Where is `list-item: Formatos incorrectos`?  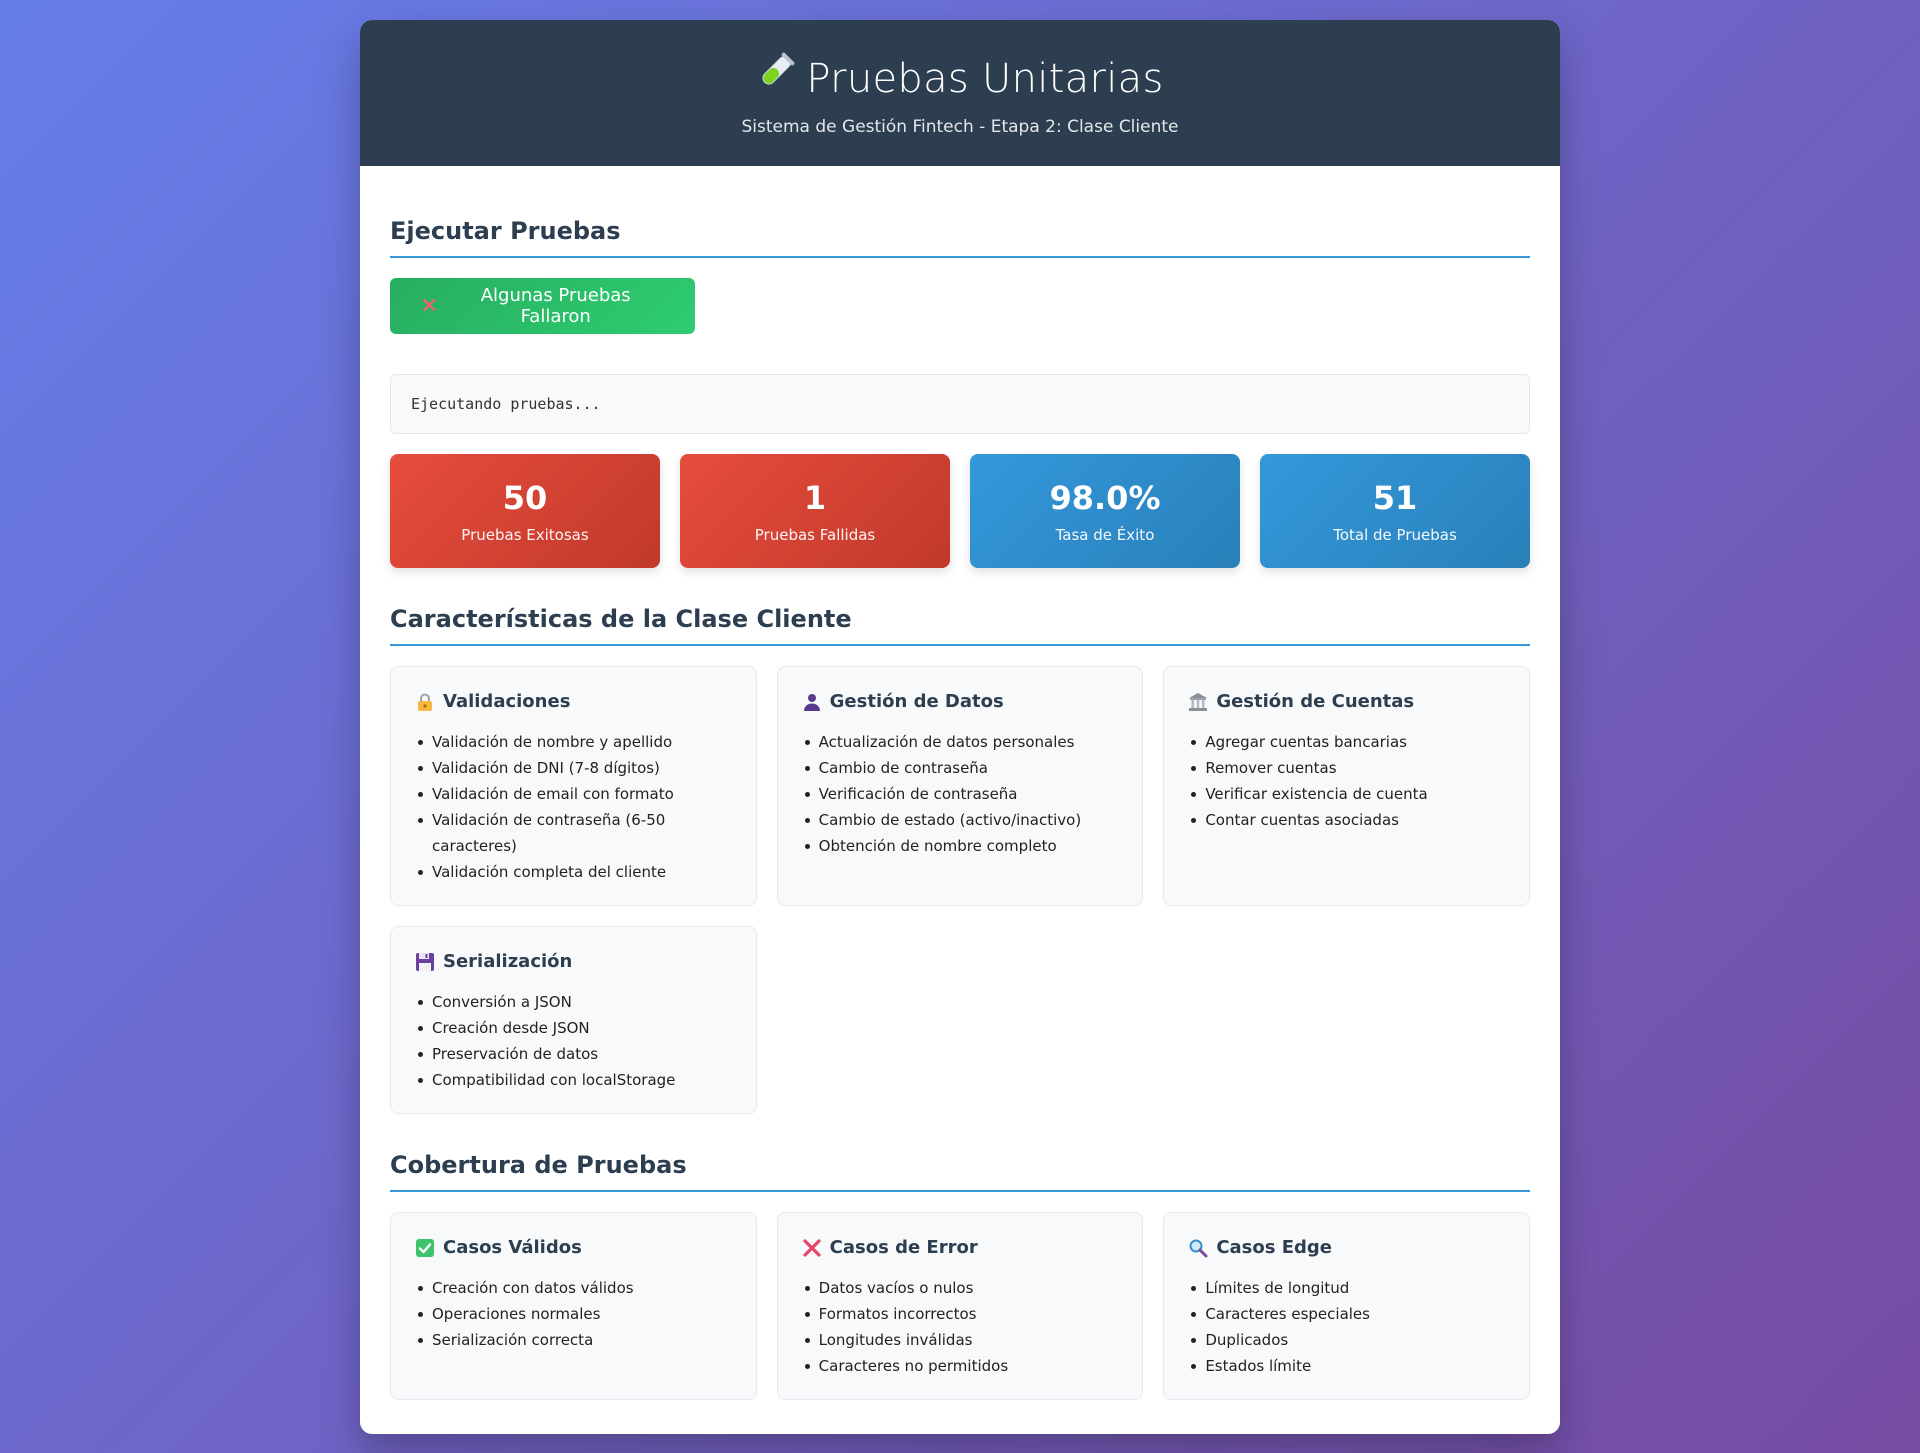
list-item: Formatos incorrectos is located at coordinates (961, 1314).